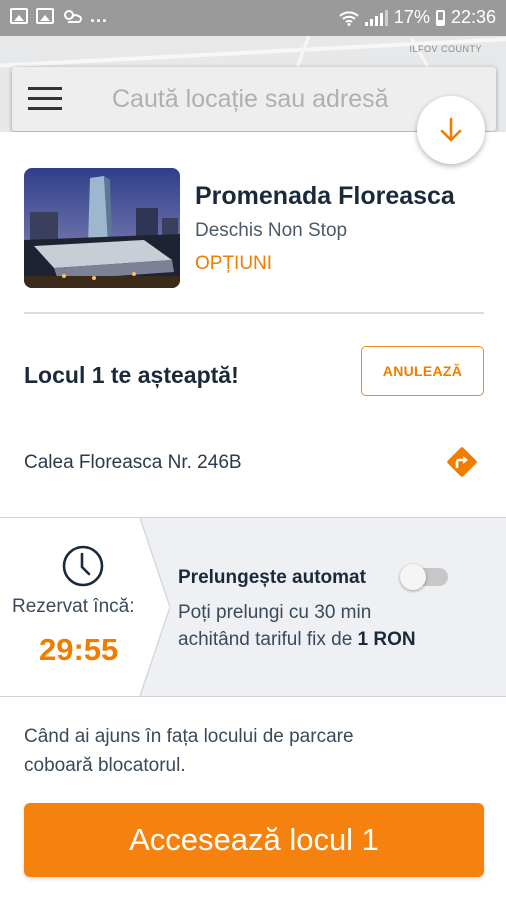  What do you see at coordinates (131, 375) in the screenshot?
I see `spot-waiting-message: Locul 1 te așteaptă!` at bounding box center [131, 375].